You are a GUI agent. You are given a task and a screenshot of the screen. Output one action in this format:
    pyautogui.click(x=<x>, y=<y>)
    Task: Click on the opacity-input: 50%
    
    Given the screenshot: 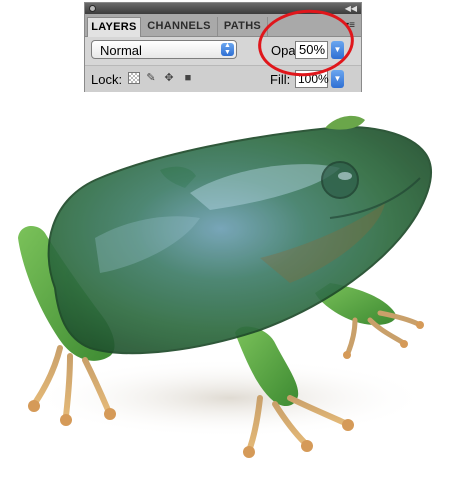 What is the action you would take?
    pyautogui.click(x=311, y=50)
    